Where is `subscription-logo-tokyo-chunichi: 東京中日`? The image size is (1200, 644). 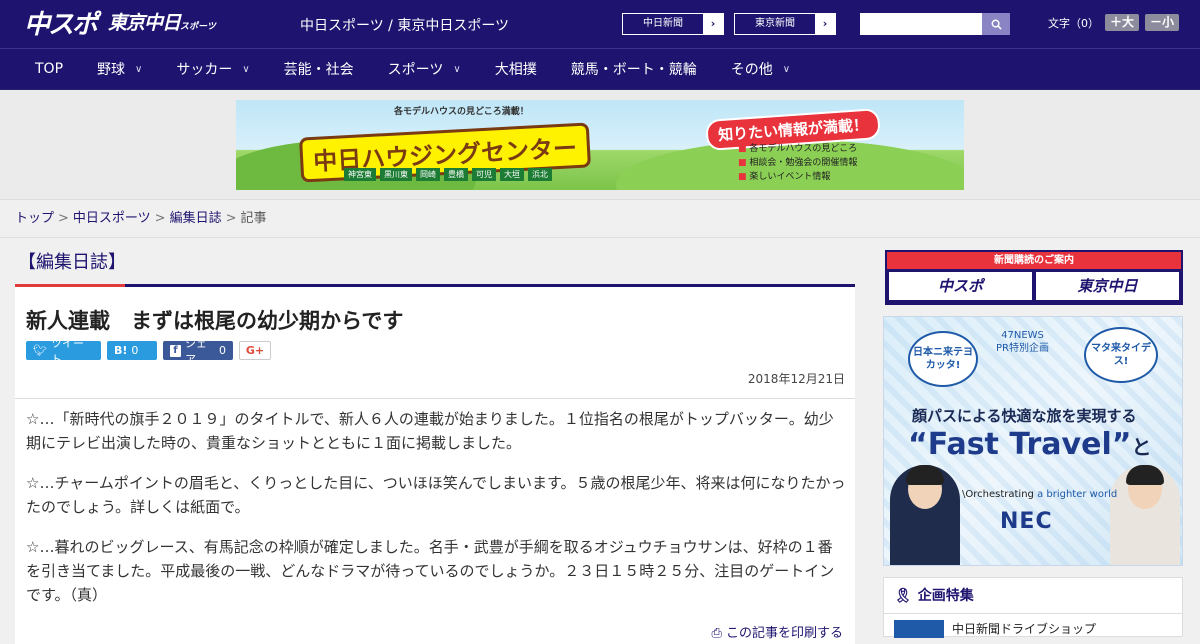
subscription-logo-tokyo-chunichi: 東京中日 is located at coordinates (1107, 286).